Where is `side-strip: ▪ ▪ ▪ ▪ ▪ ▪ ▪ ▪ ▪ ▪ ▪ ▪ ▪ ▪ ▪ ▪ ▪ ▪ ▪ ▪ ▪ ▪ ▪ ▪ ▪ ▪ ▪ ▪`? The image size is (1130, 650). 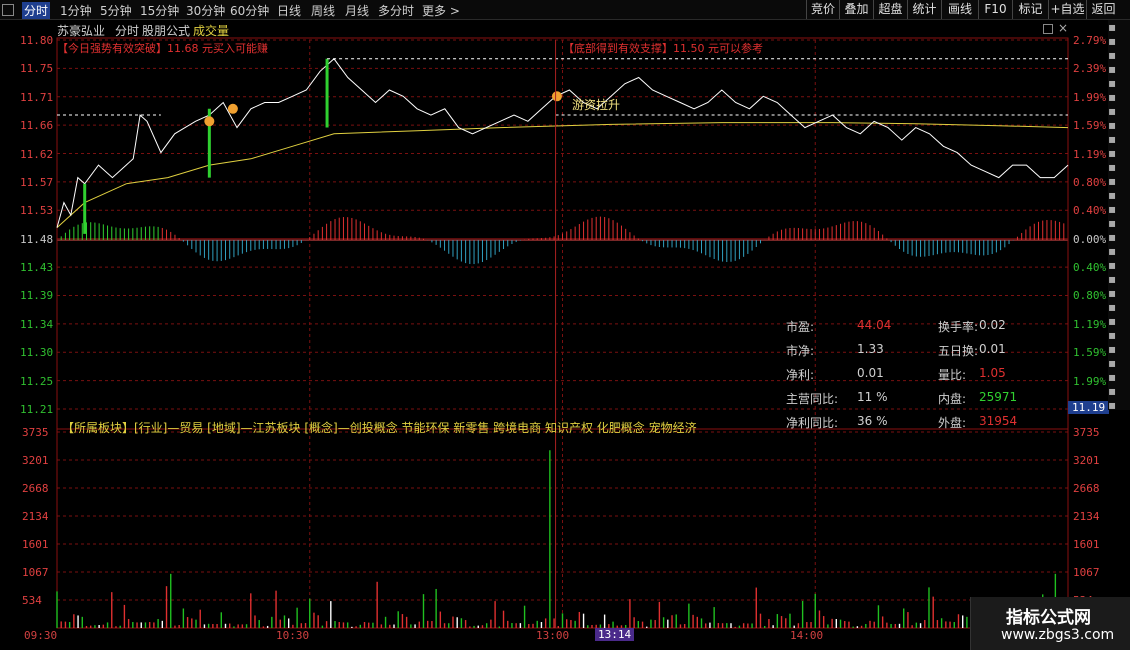 side-strip: ▪ ▪ ▪ ▪ ▪ ▪ ▪ ▪ ▪ ▪ ▪ ▪ ▪ ▪ ▪ ▪ ▪ ▪ ▪ ▪ ▪ ▪ ▪ ▪ ▪ ▪ ▪ ▪ is located at coordinates (1119, 215).